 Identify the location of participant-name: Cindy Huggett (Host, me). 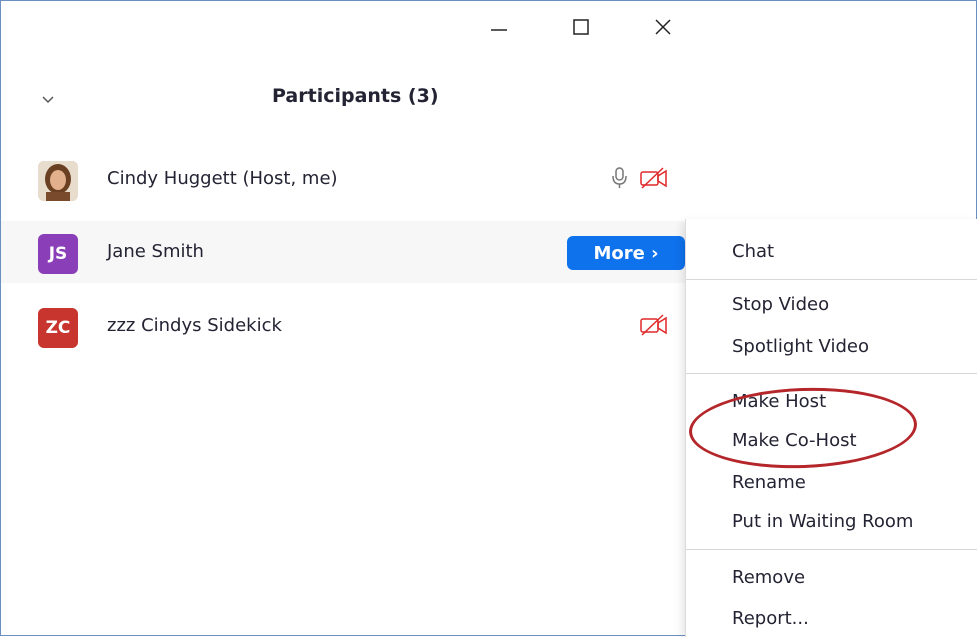
(222, 178).